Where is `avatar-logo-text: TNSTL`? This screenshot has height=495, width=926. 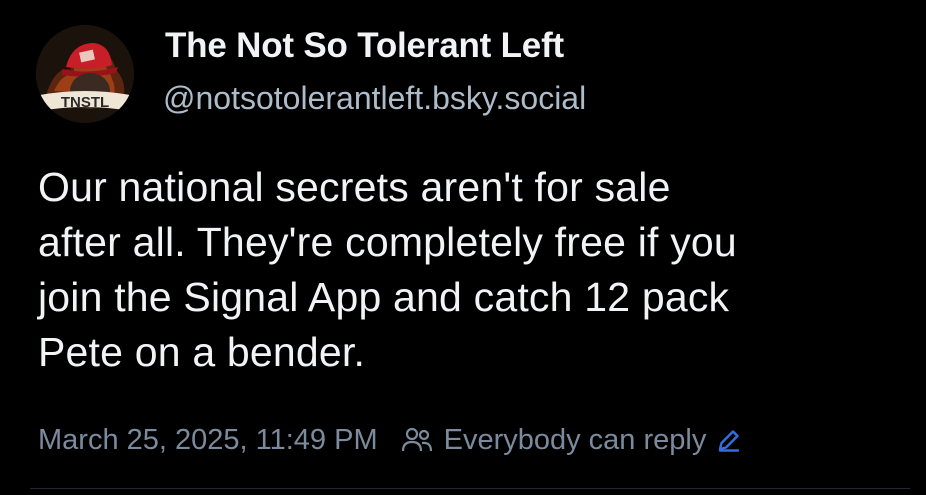 avatar-logo-text: TNSTL is located at coordinates (85, 102).